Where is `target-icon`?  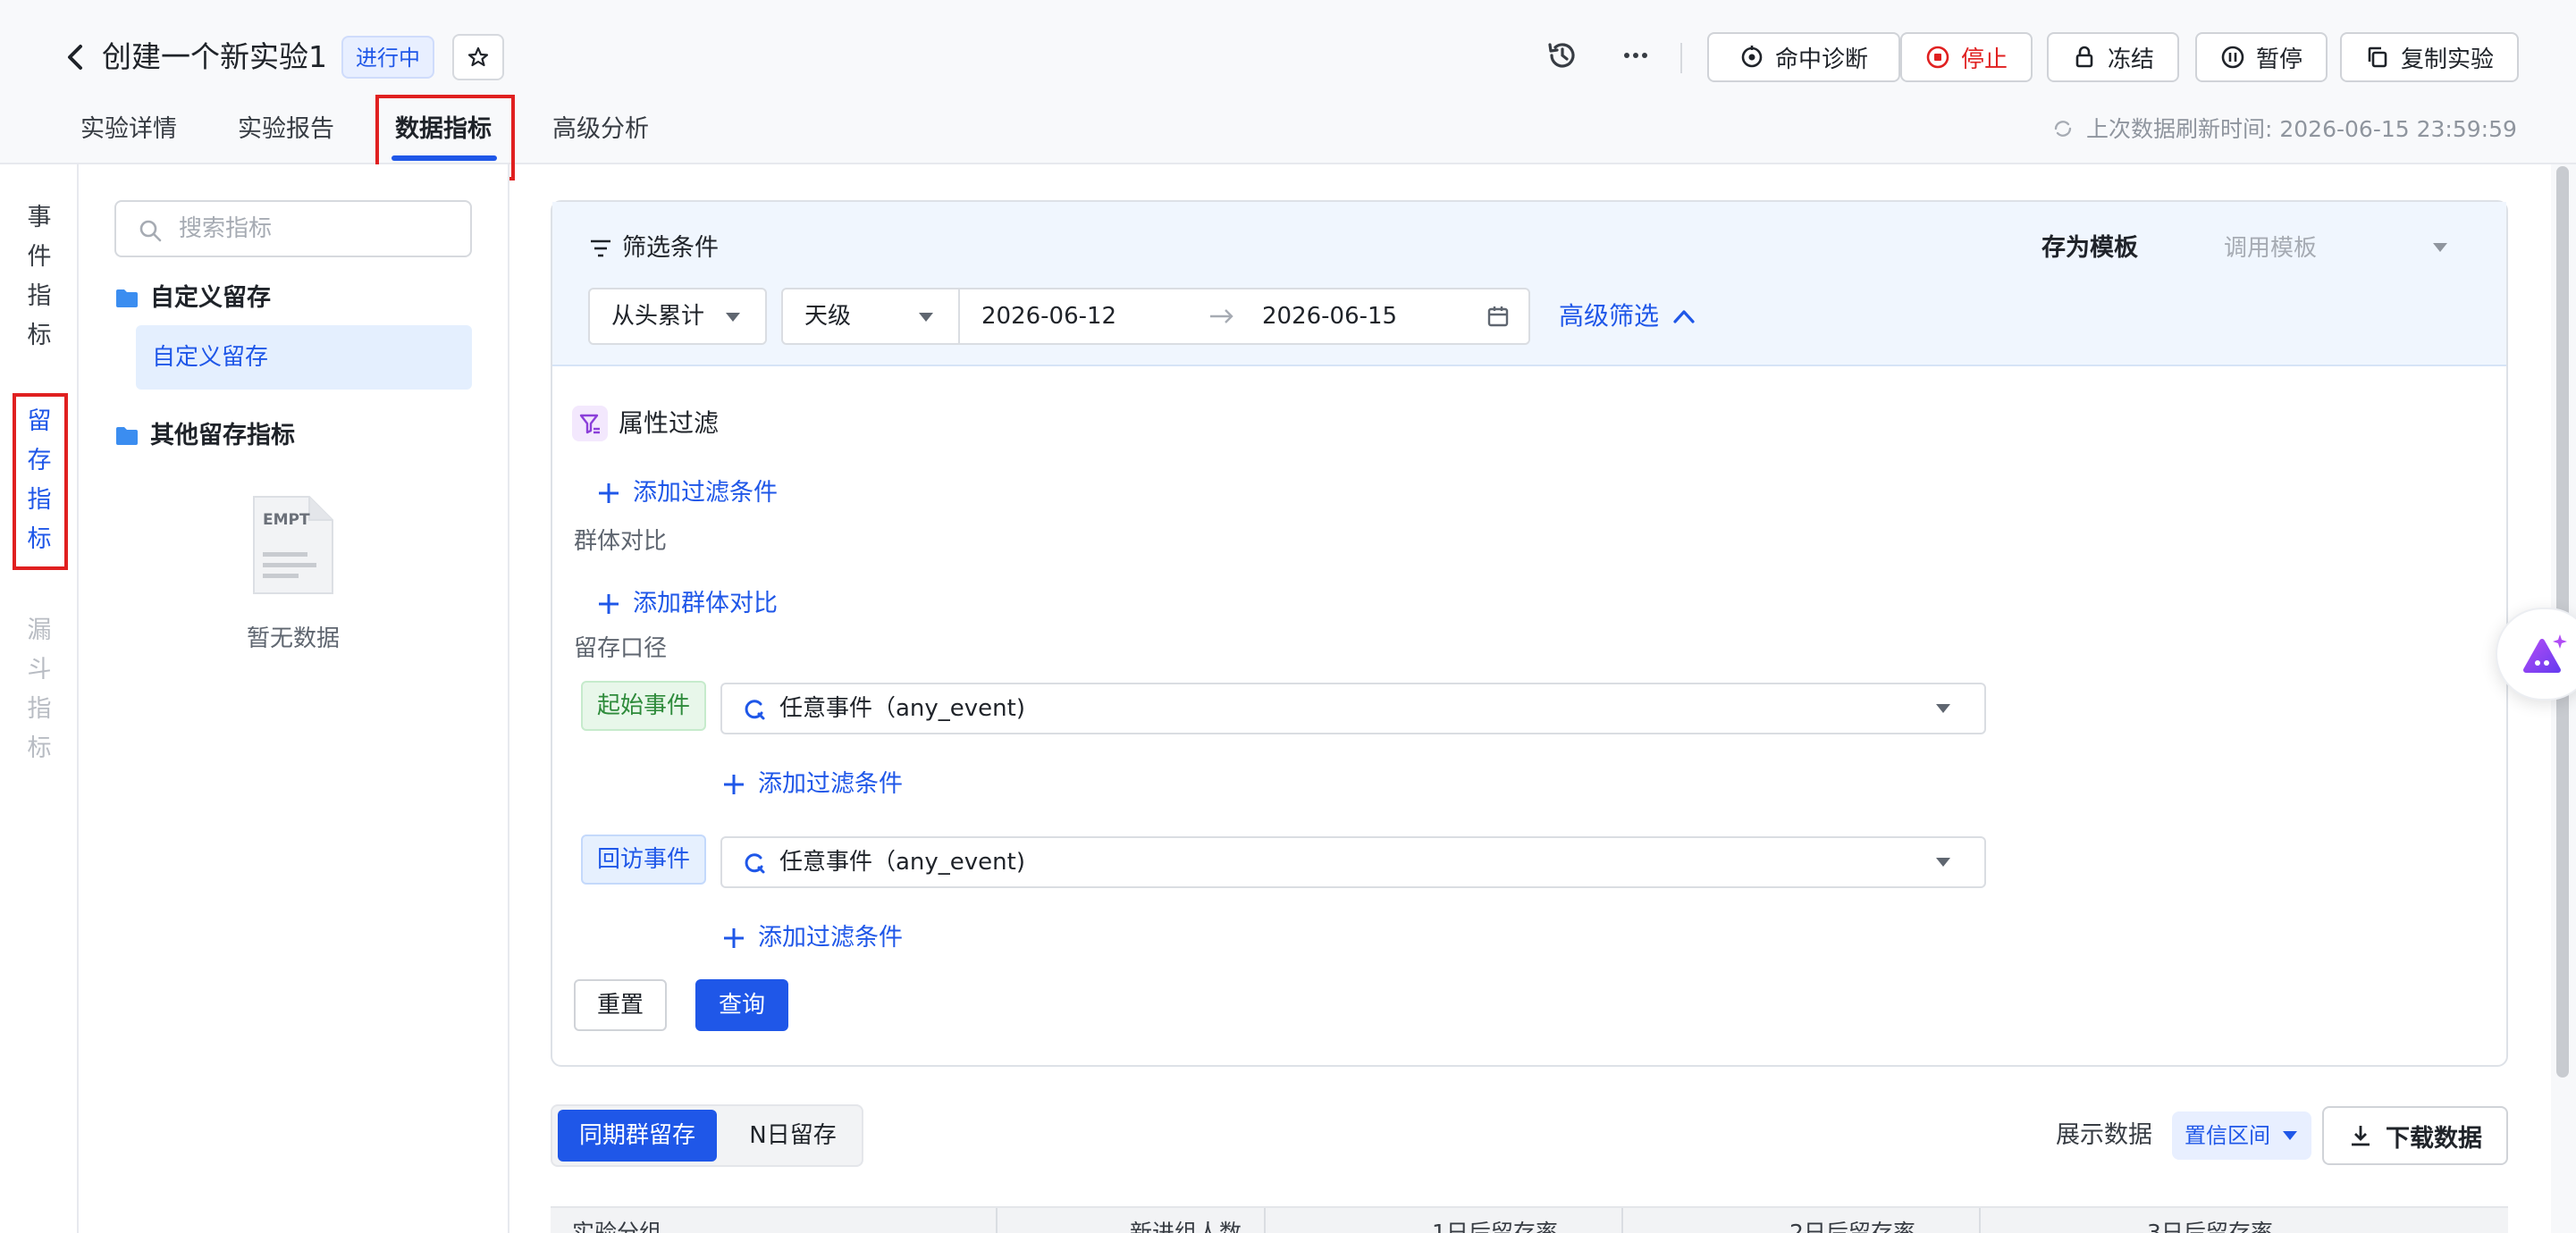 target-icon is located at coordinates (1752, 57).